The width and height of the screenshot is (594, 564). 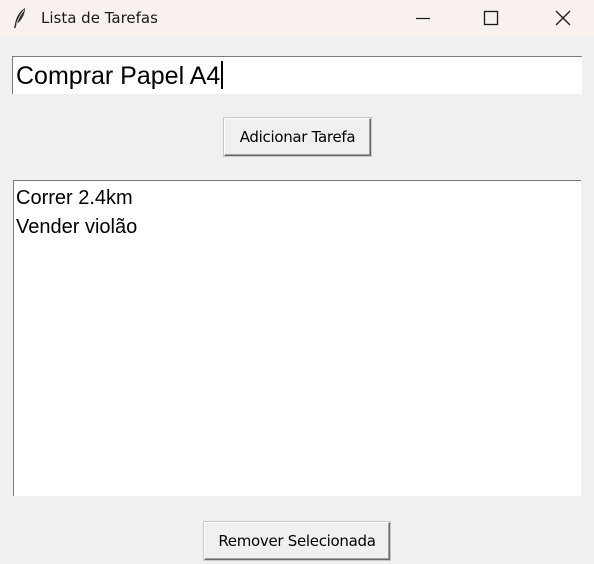 I want to click on task-input: Comprar Papel A4, so click(x=297, y=75).